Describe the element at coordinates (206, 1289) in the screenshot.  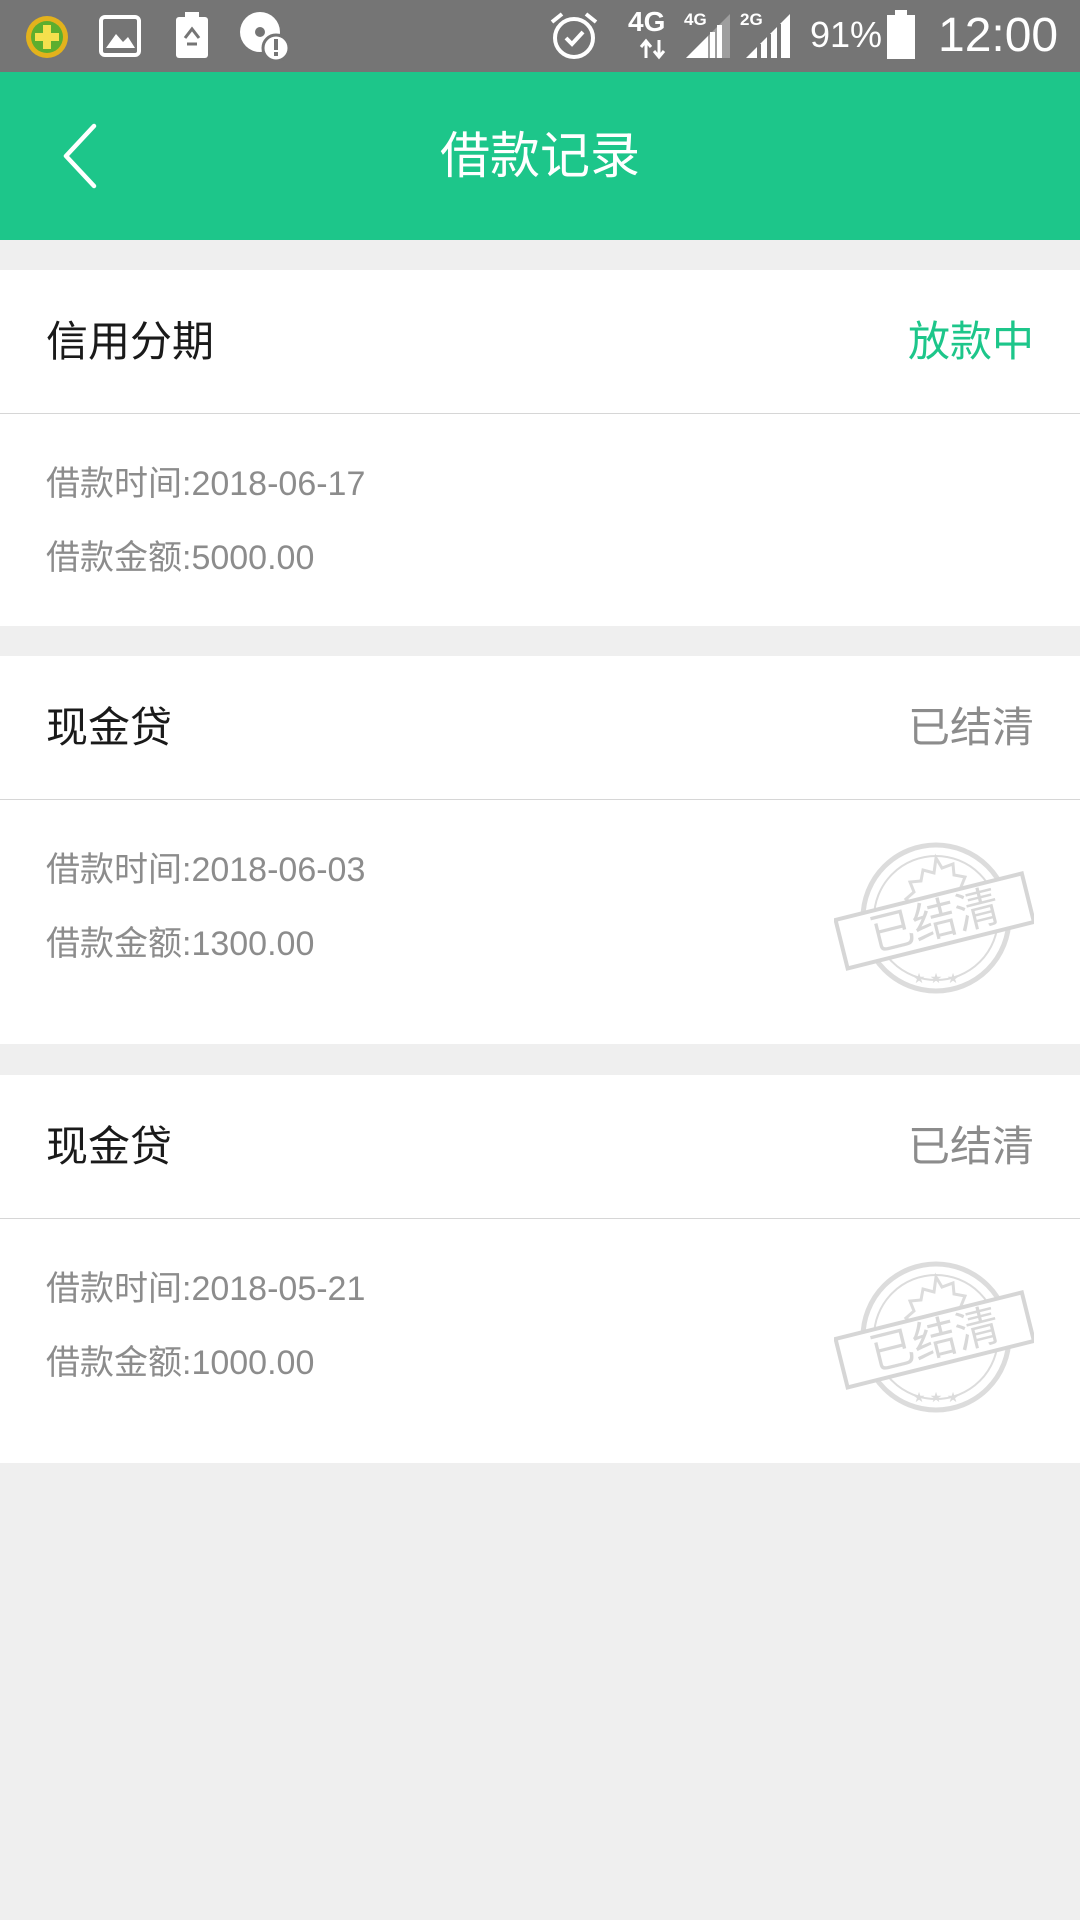
I see `loan-date: 借款时间:2018-05-21` at that location.